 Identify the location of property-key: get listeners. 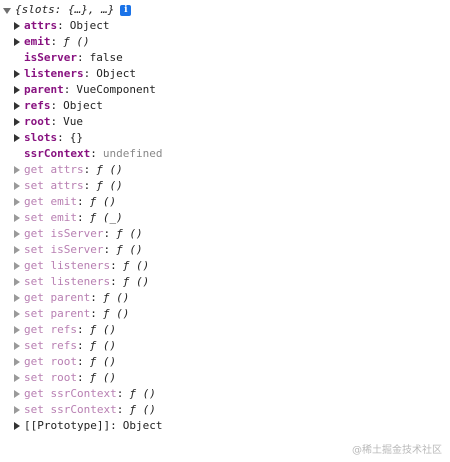
(67, 265).